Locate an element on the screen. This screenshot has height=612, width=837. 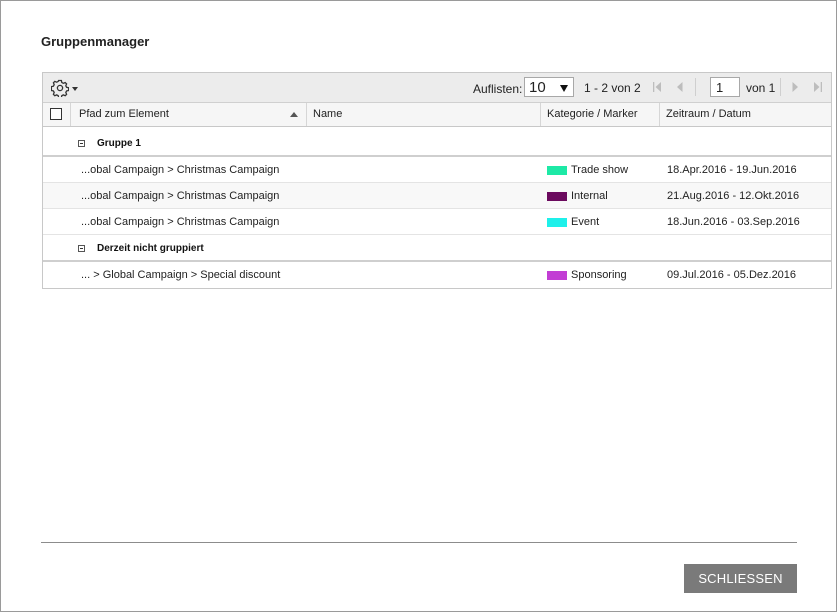
total-pages-text: von 1 is located at coordinates (761, 88).